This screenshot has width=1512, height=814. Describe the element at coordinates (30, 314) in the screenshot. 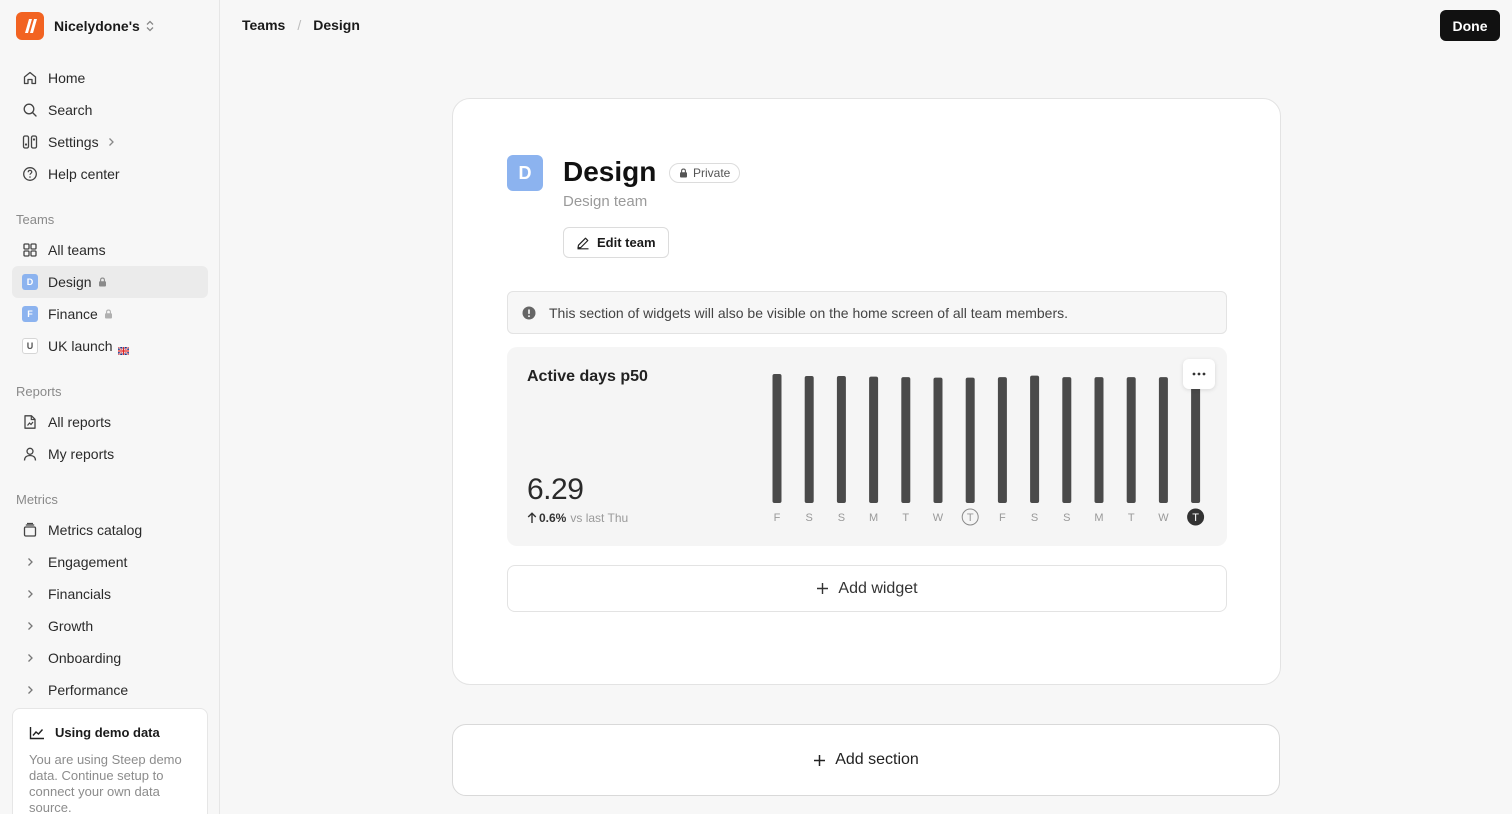

I see `team-badge-finance: F` at that location.